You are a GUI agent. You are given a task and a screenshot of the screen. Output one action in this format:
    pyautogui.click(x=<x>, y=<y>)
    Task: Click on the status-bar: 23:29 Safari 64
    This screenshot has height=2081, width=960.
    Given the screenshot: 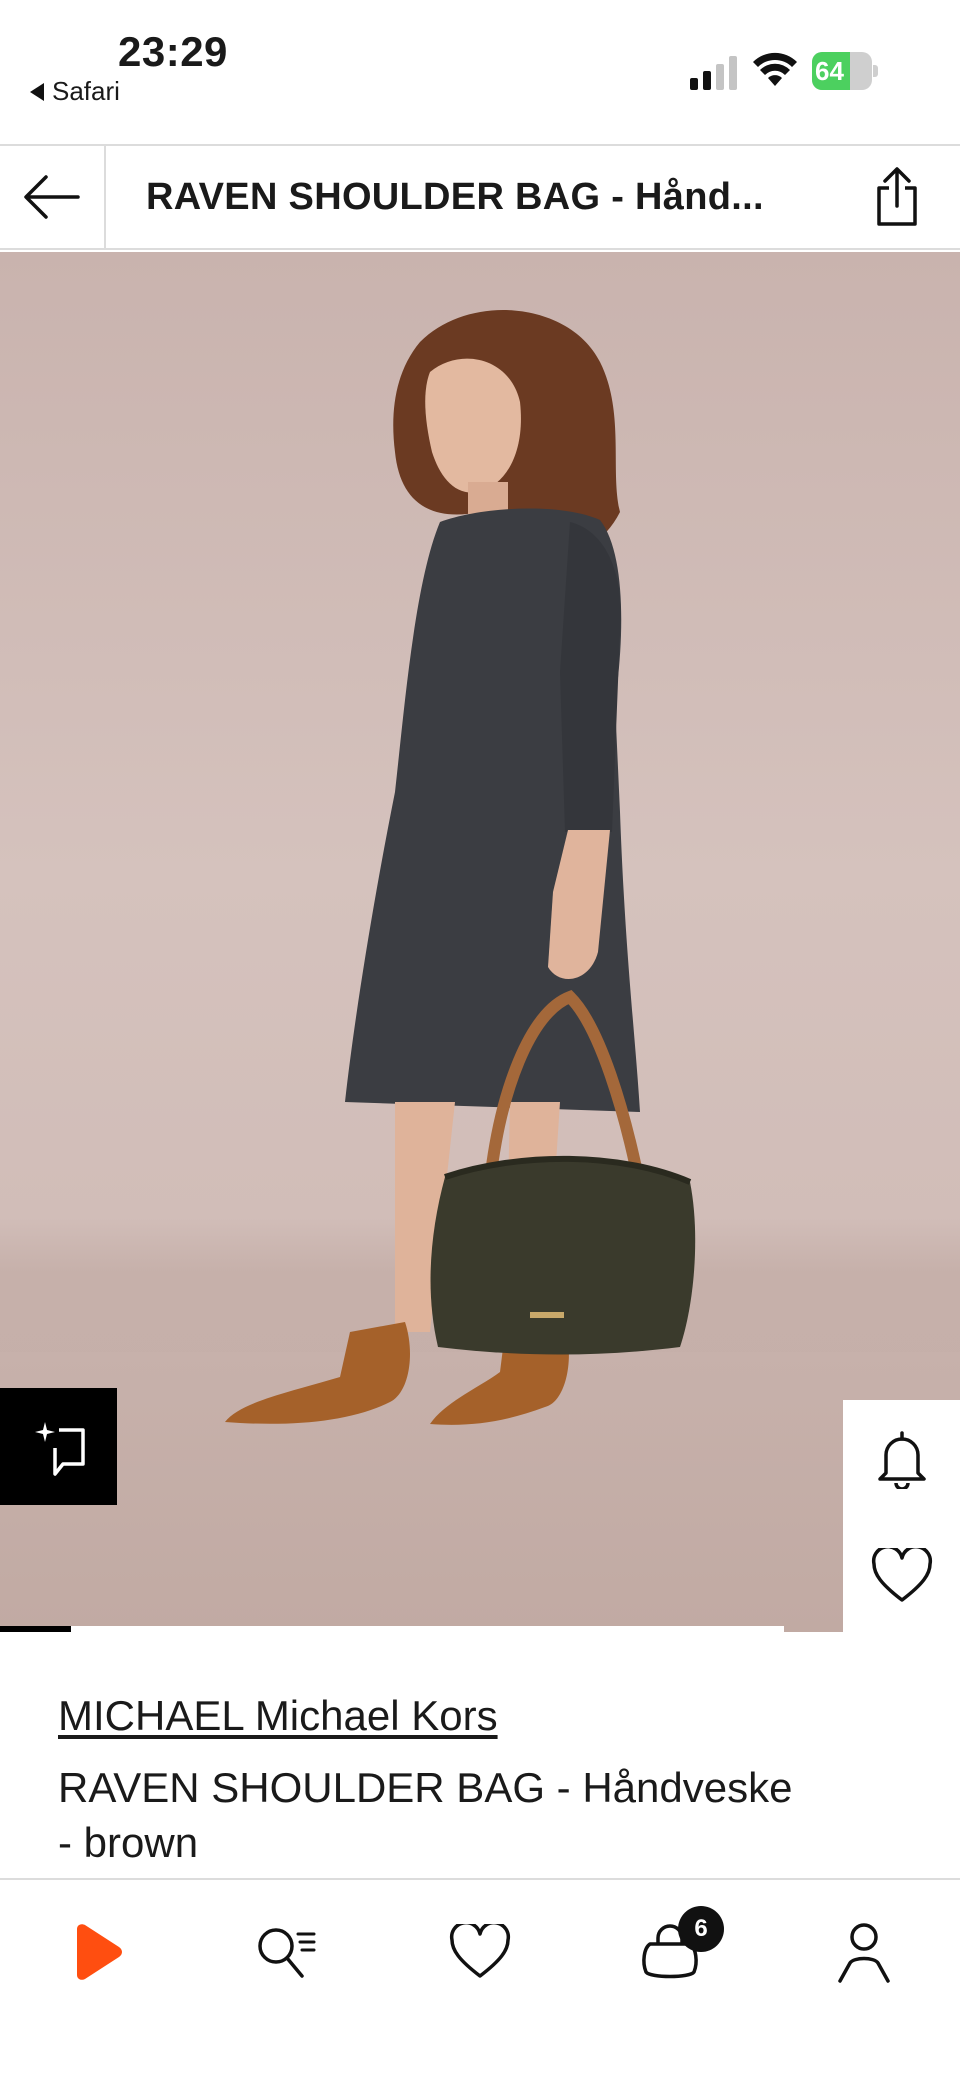 What is the action you would take?
    pyautogui.click(x=480, y=72)
    